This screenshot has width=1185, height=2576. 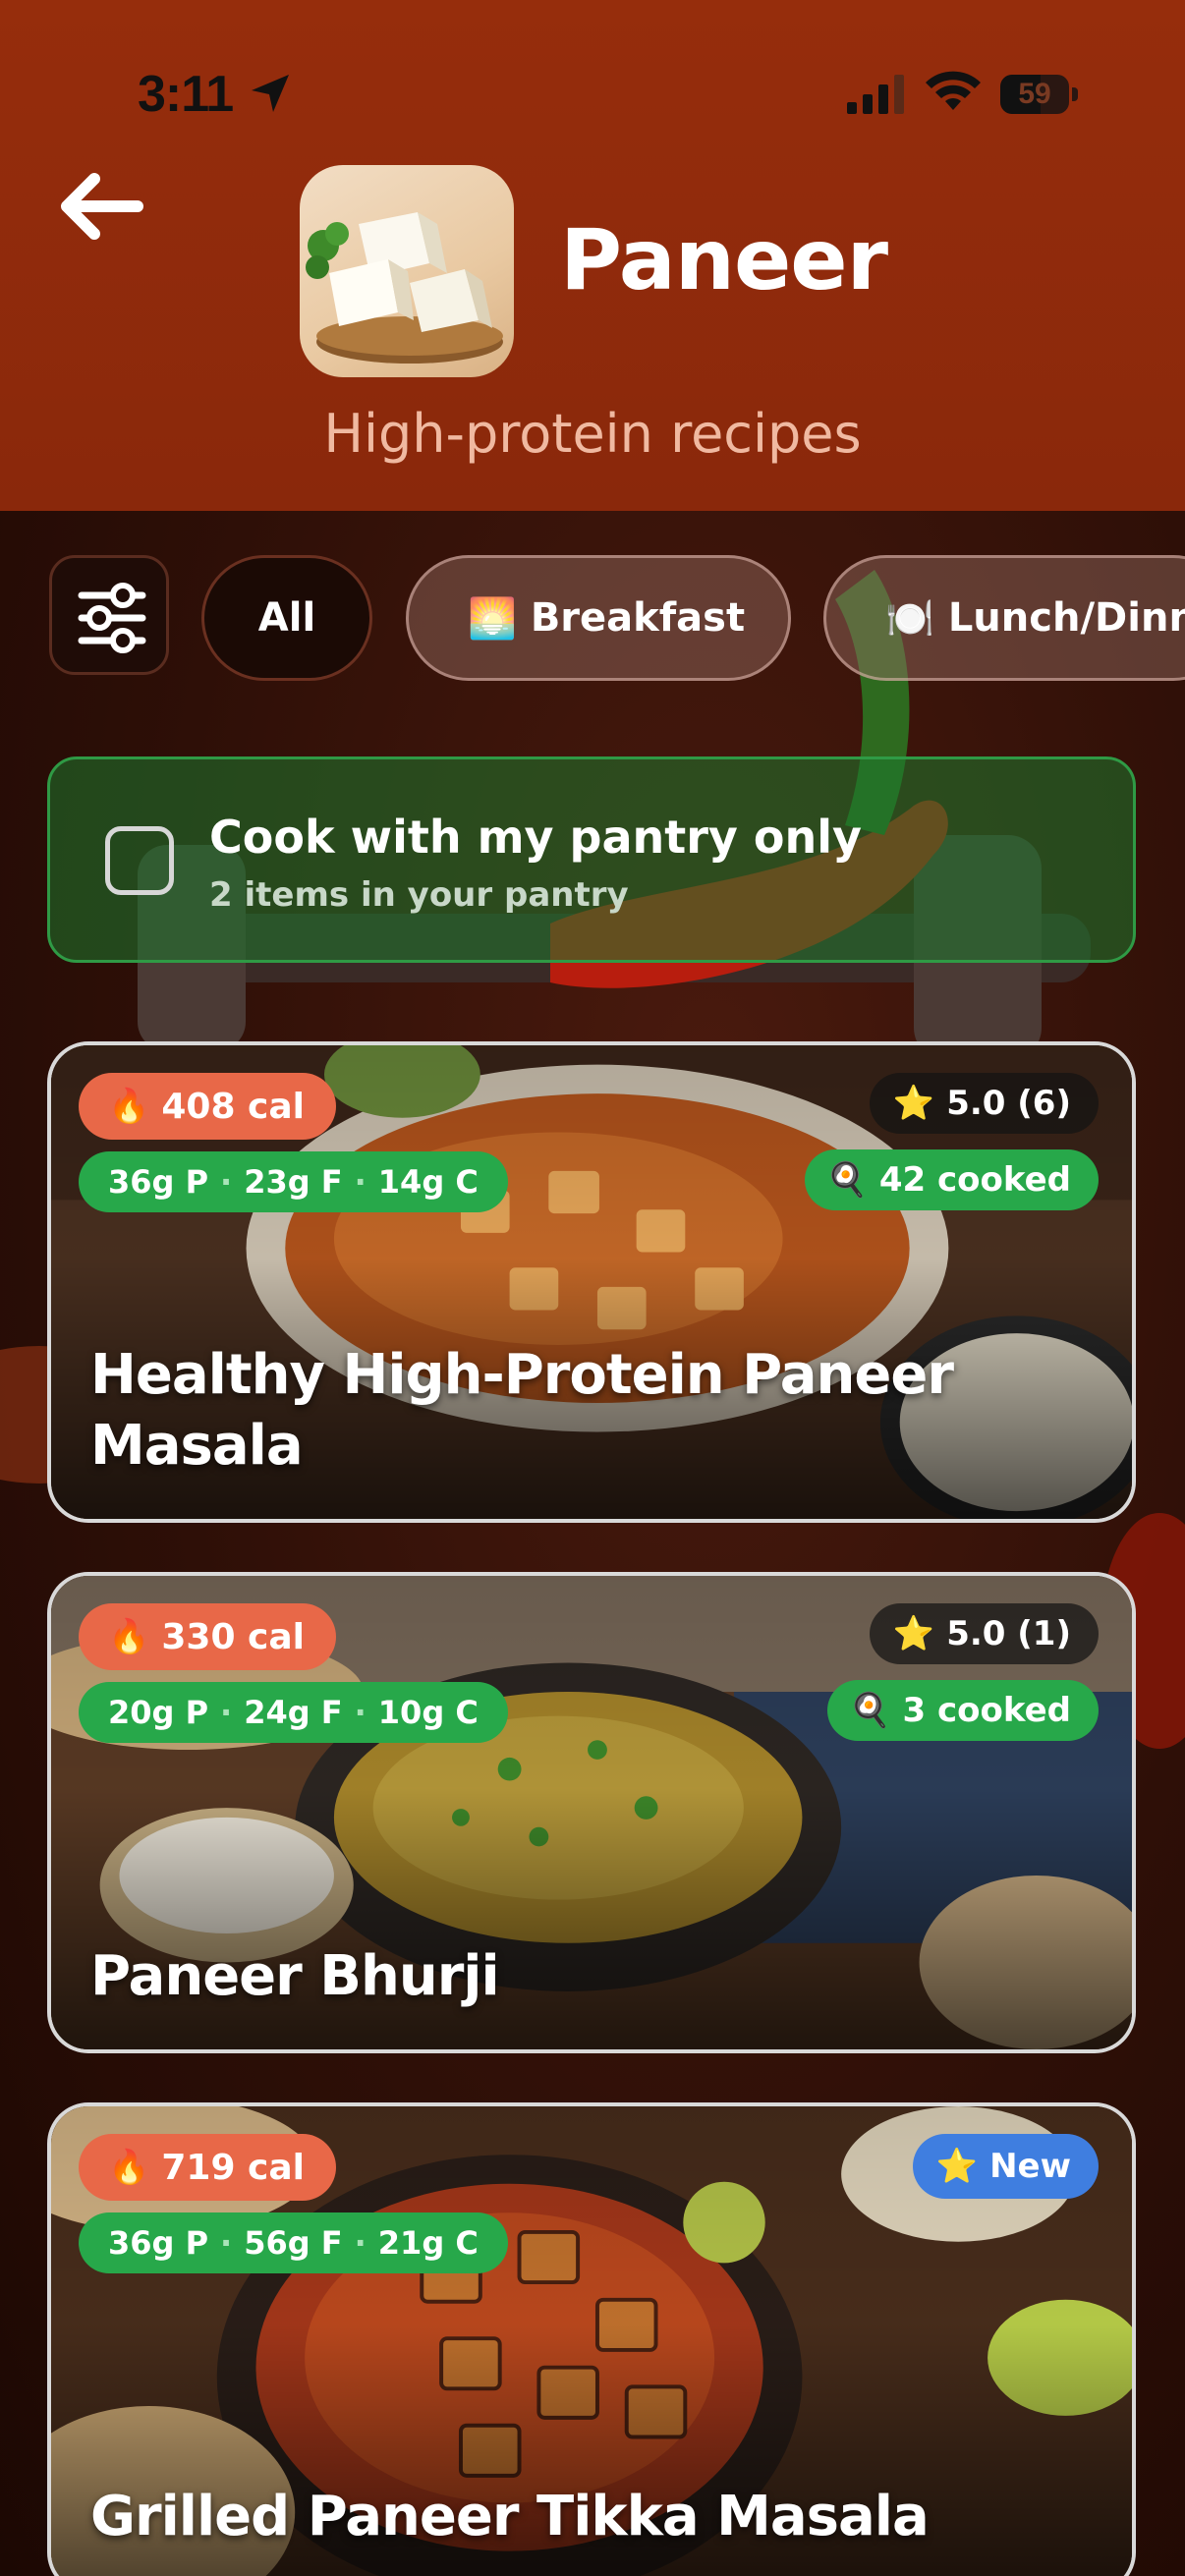 I want to click on location-arrow-icon, so click(x=271, y=93).